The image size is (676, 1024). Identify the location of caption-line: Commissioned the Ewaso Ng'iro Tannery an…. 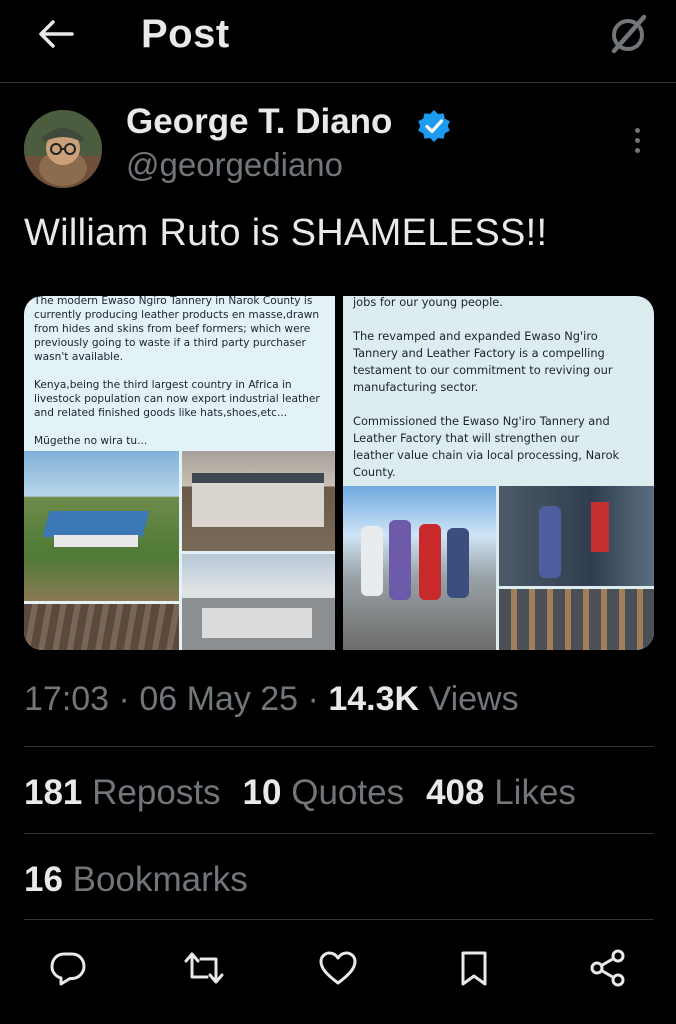
(481, 421).